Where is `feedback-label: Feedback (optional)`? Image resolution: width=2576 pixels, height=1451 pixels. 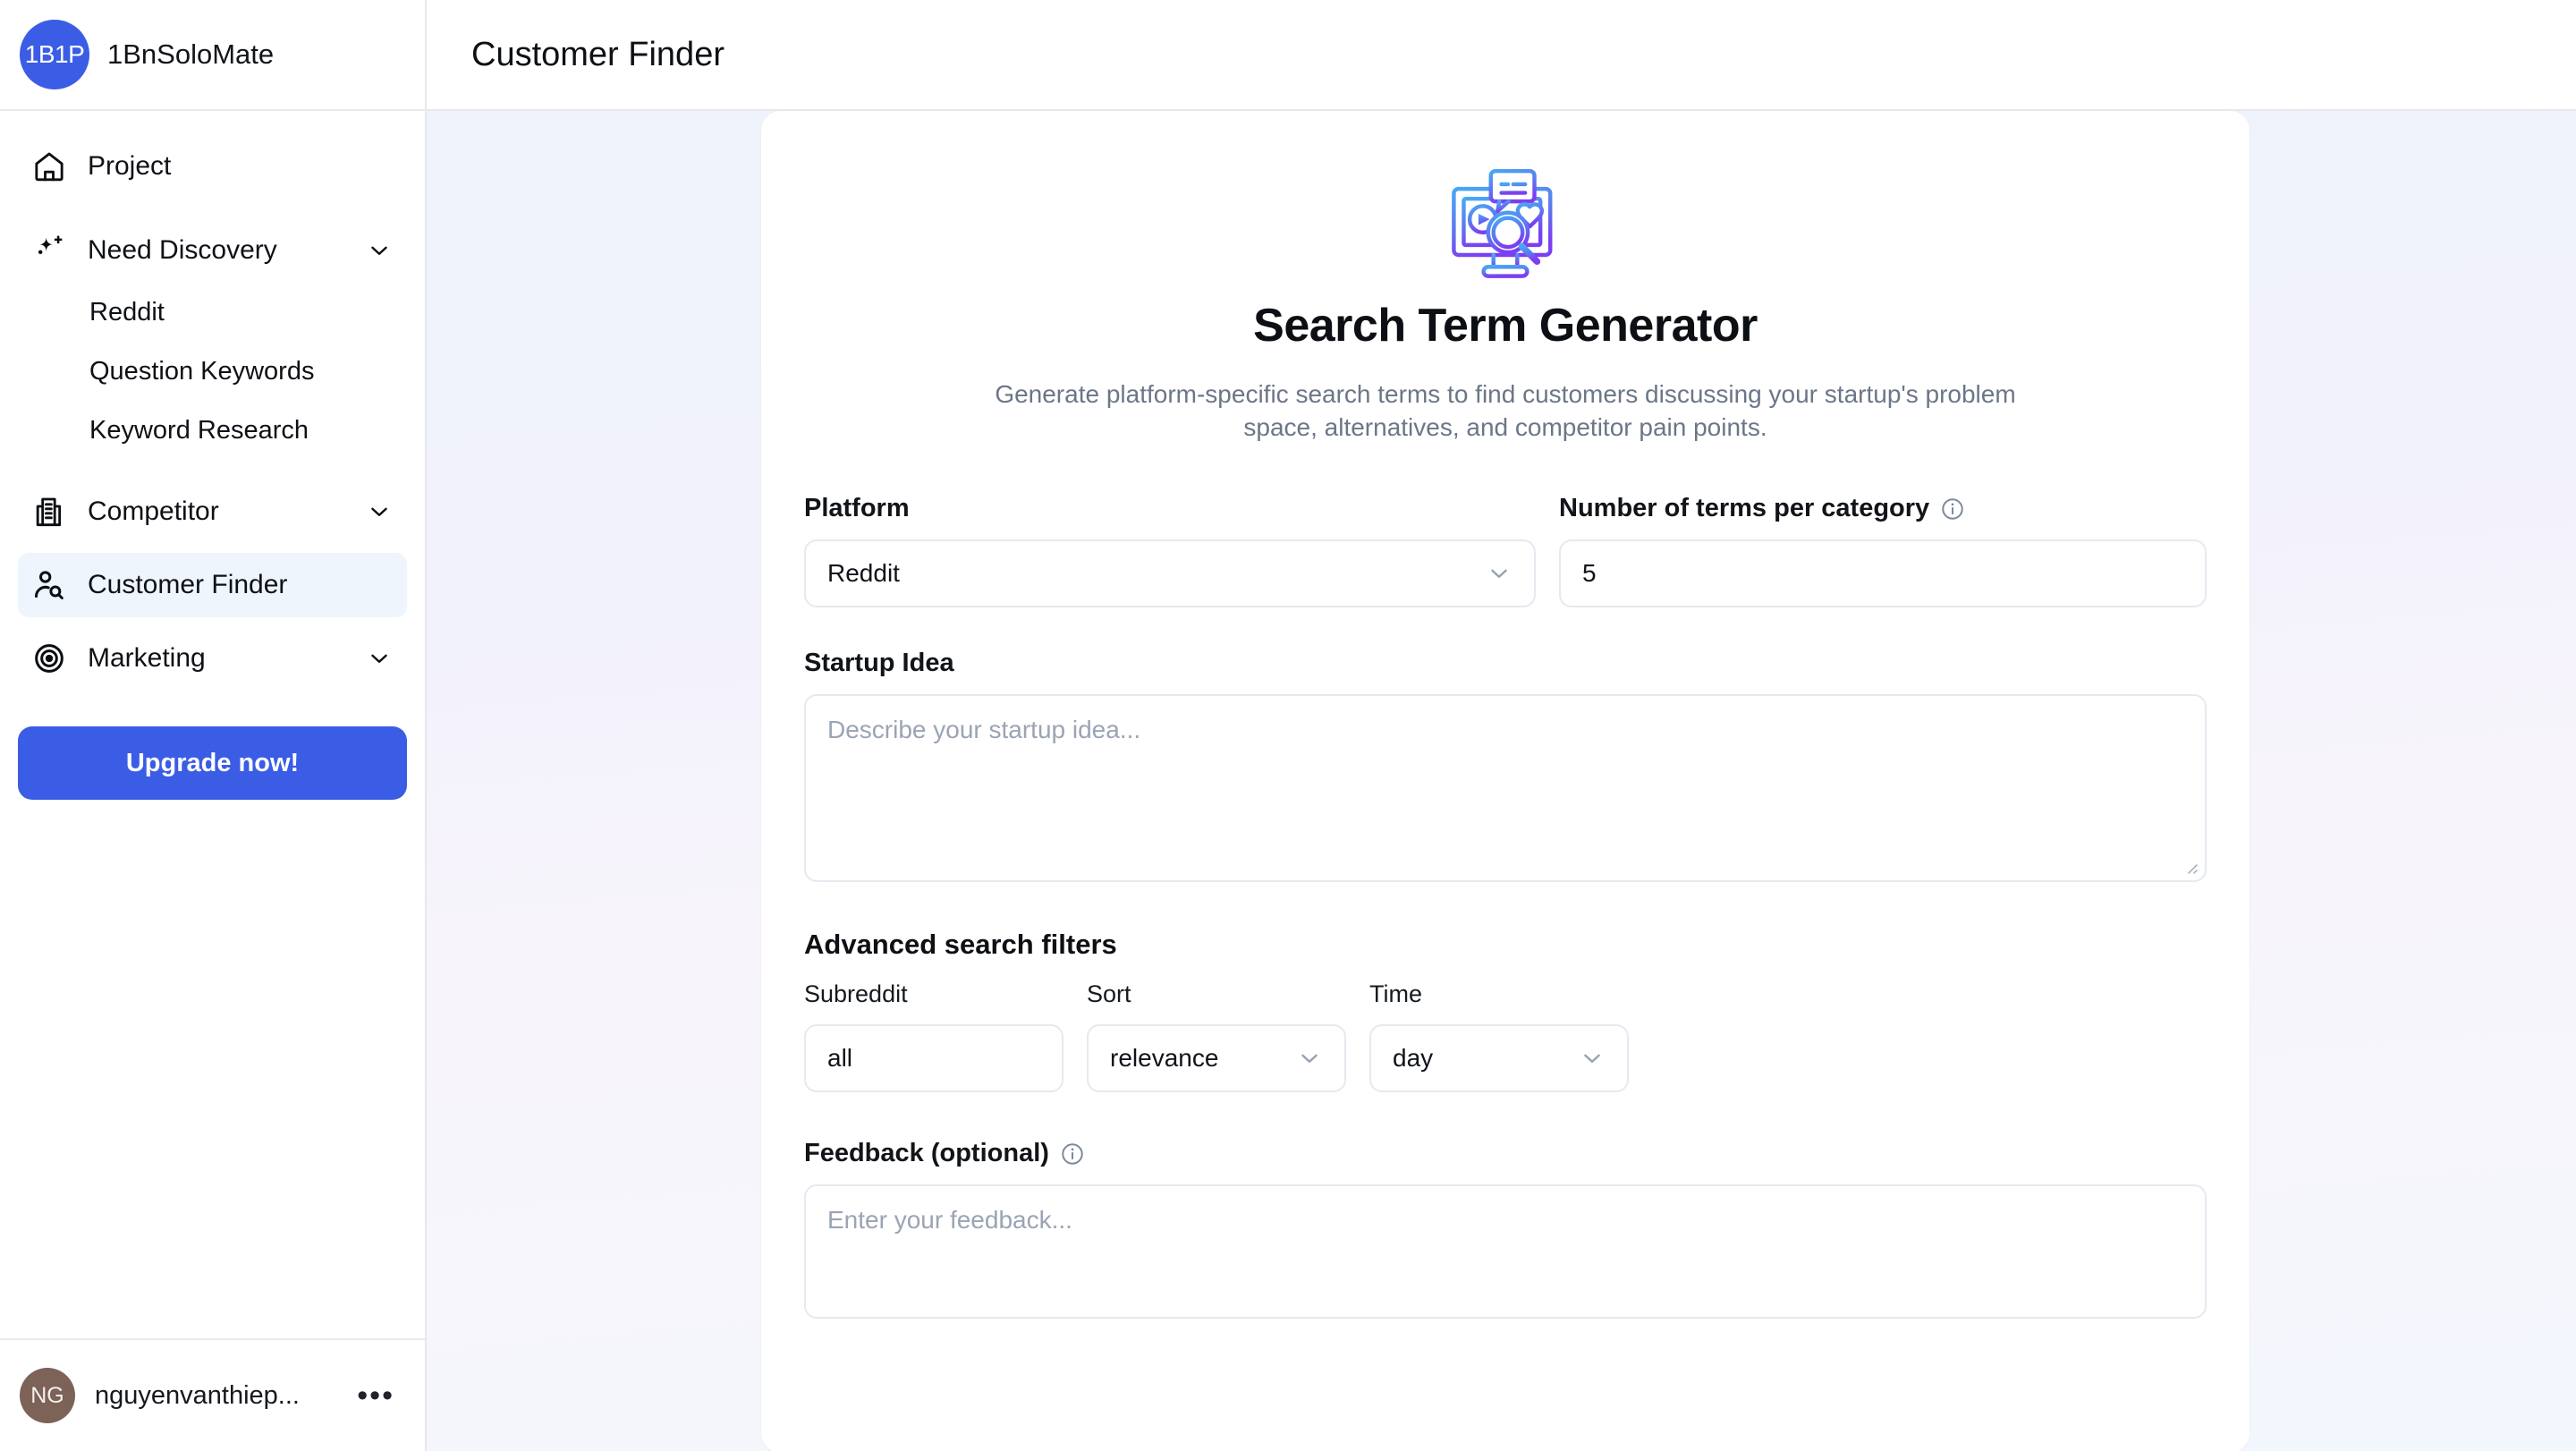 feedback-label: Feedback (optional) is located at coordinates (1505, 1153).